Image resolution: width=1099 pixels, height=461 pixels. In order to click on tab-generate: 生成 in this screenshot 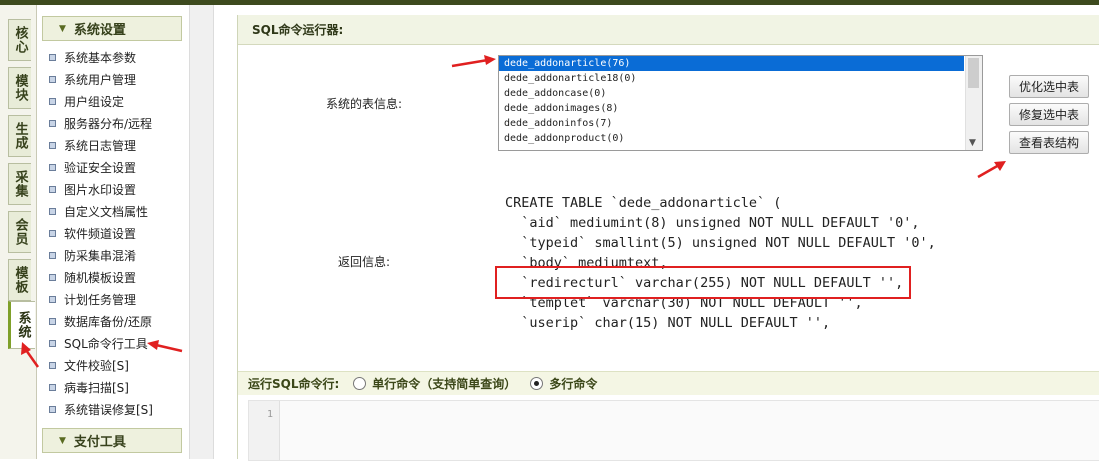, I will do `click(19, 136)`.